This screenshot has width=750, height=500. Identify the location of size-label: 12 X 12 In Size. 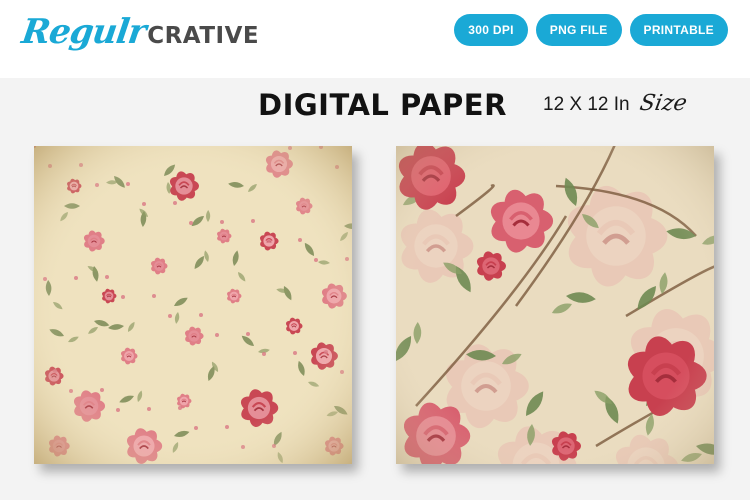
(616, 103).